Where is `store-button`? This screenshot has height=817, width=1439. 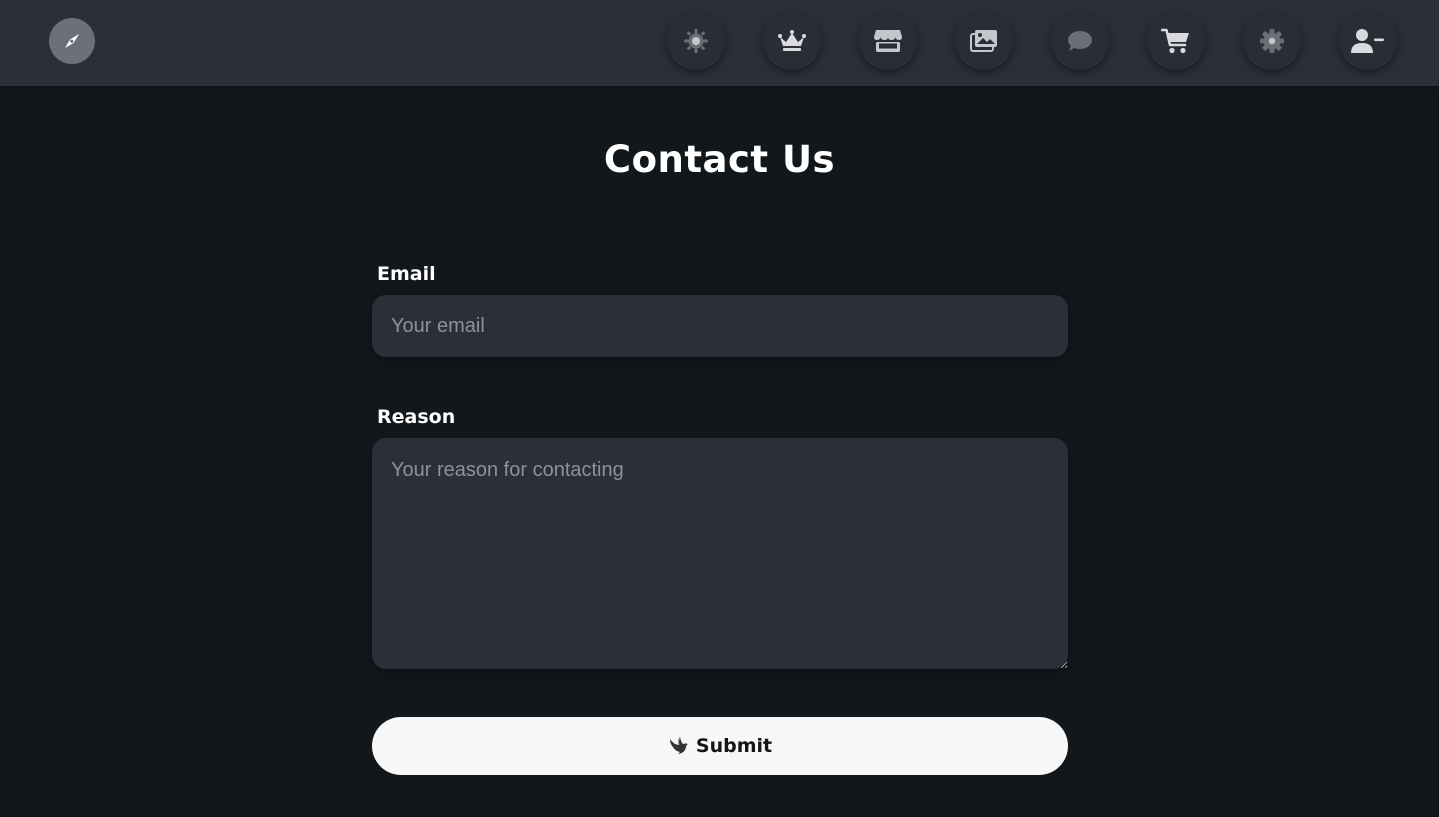 store-button is located at coordinates (888, 41).